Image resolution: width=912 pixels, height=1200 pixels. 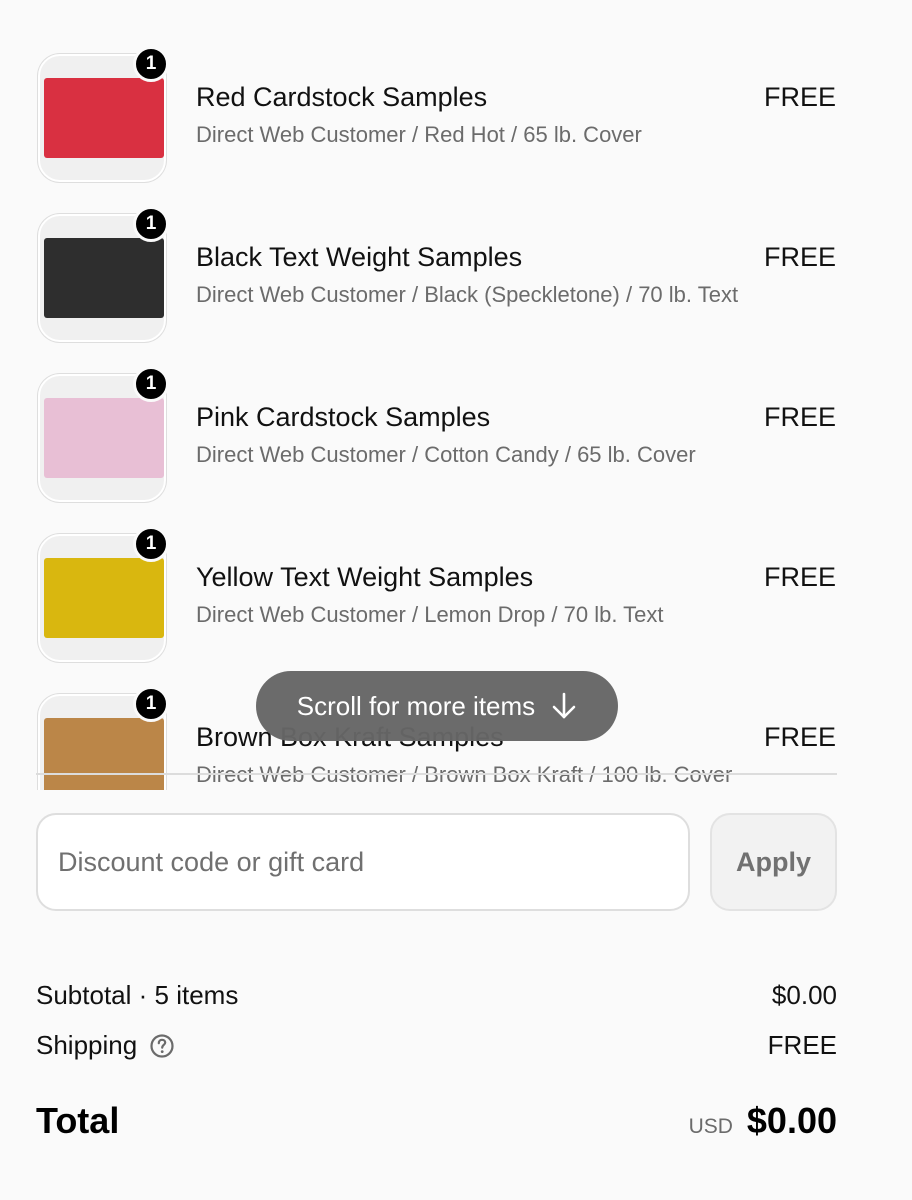 I want to click on subtotal-label: Subtotal · 5 items, so click(x=137, y=995).